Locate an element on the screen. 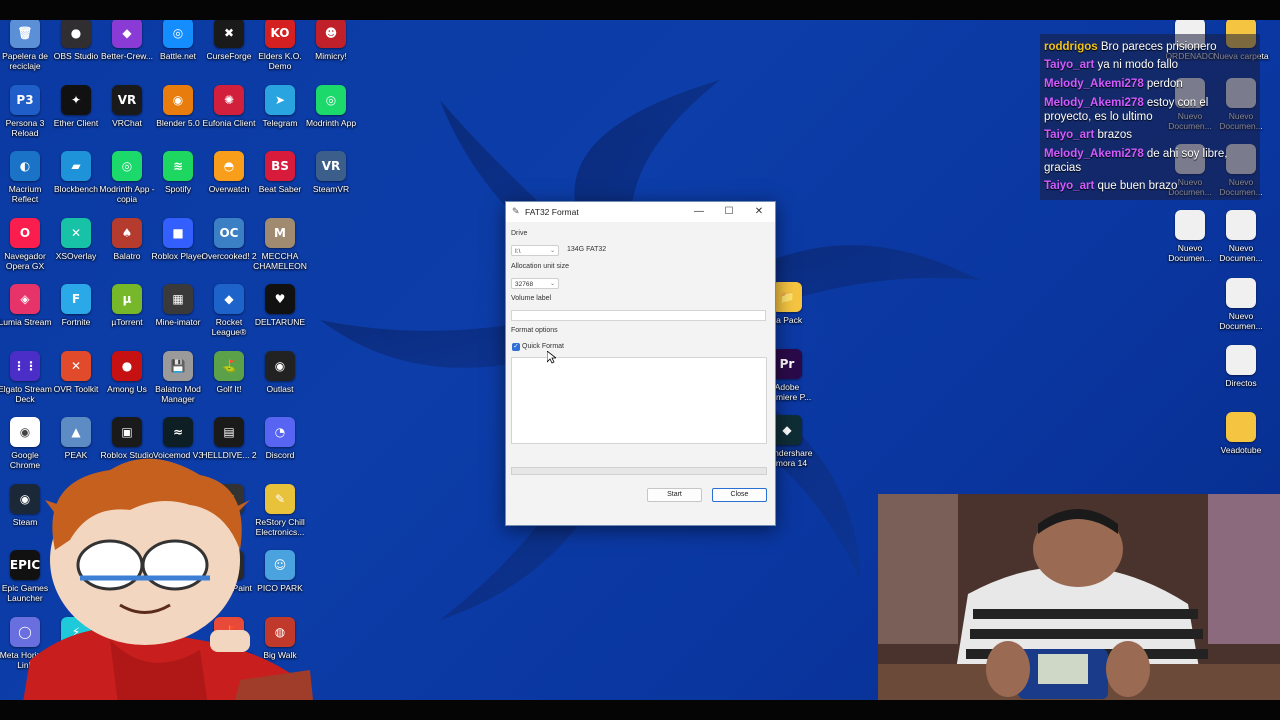 This screenshot has width=1280, height=720. desktop-shortcut: ■ Roblox Player is located at coordinates (178, 249).